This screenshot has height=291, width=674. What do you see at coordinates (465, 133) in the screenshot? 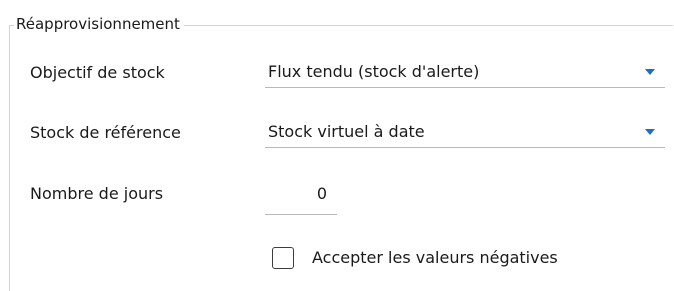
I see `reference-stock-dropdown: Stock virtuel à date` at bounding box center [465, 133].